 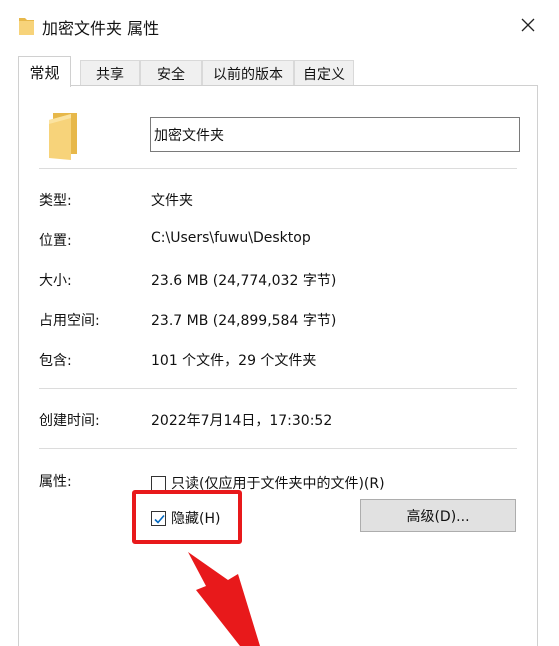 I want to click on checkmark-icon, so click(x=159, y=519).